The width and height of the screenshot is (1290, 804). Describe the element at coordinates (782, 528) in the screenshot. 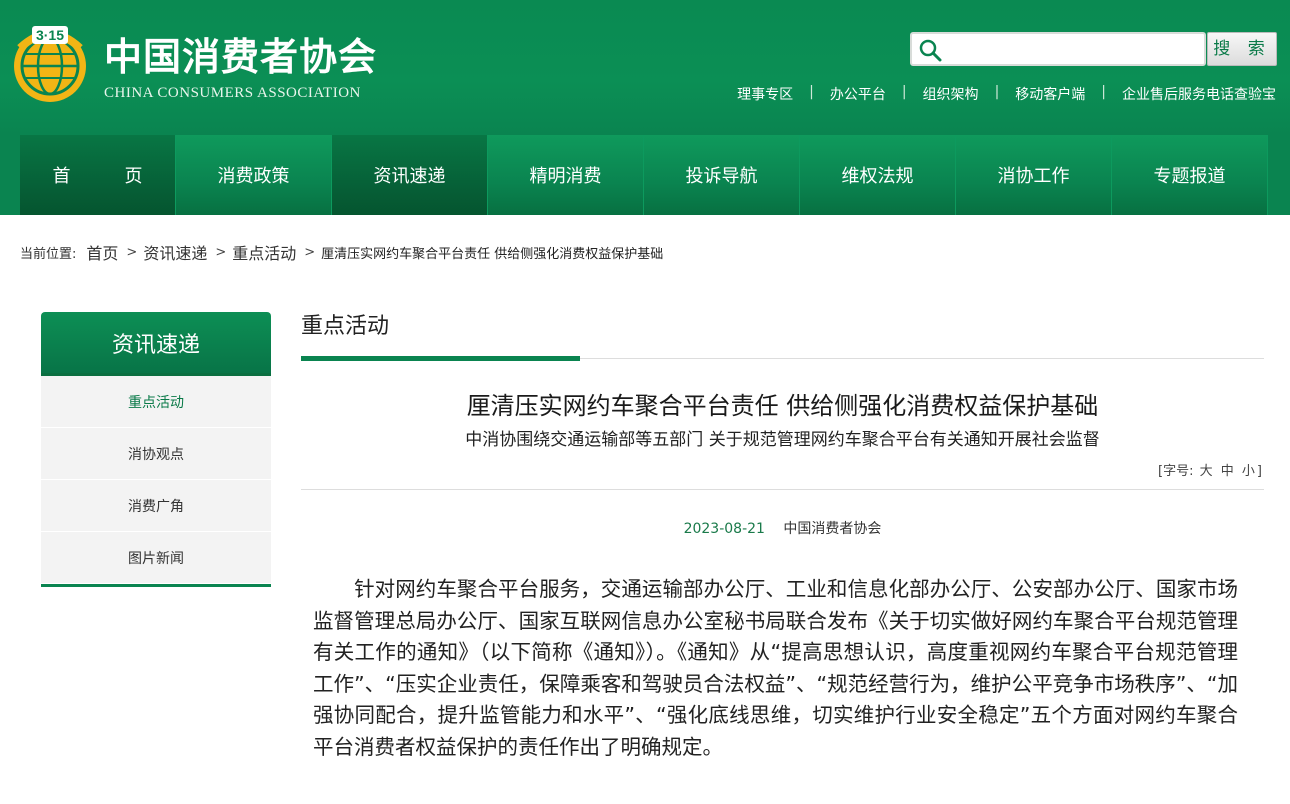

I see `article-meta: 2023-08-21 中国消费者协会` at that location.